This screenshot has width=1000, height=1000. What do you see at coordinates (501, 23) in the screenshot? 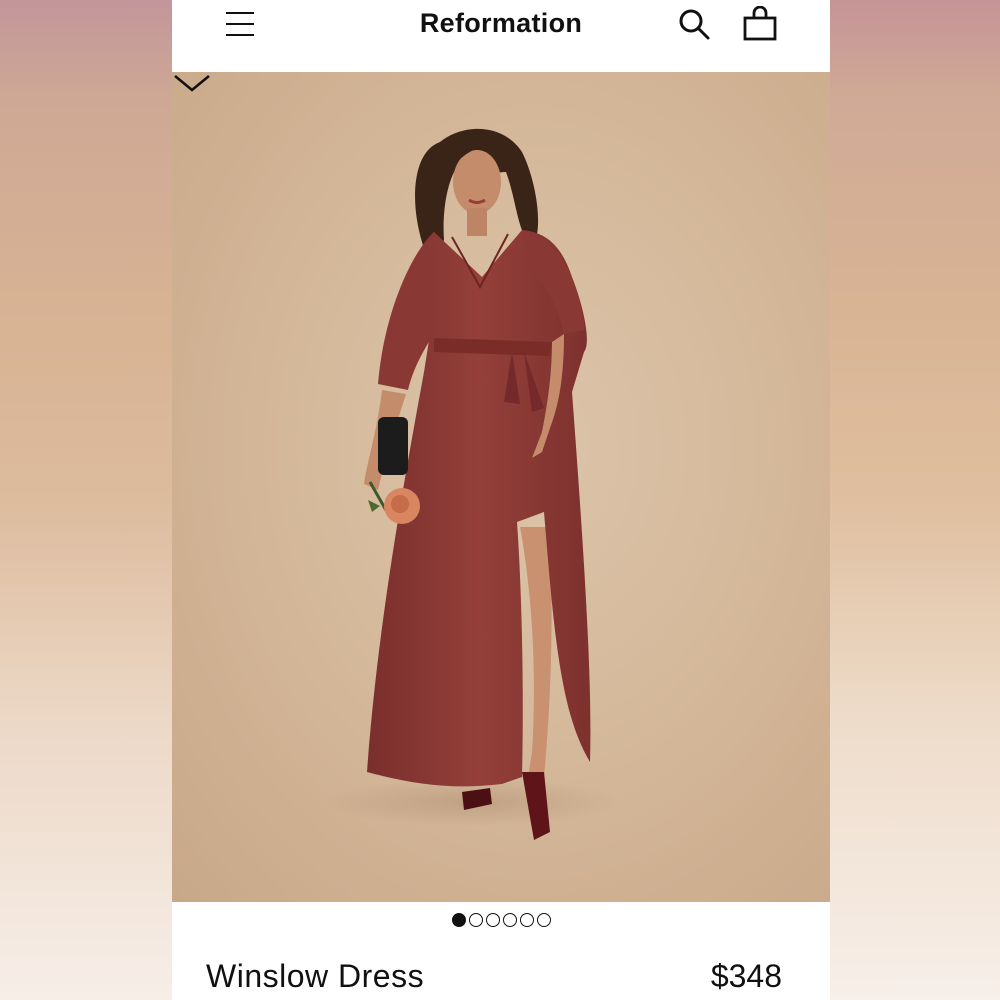
I see `brand-logo: Reformation` at bounding box center [501, 23].